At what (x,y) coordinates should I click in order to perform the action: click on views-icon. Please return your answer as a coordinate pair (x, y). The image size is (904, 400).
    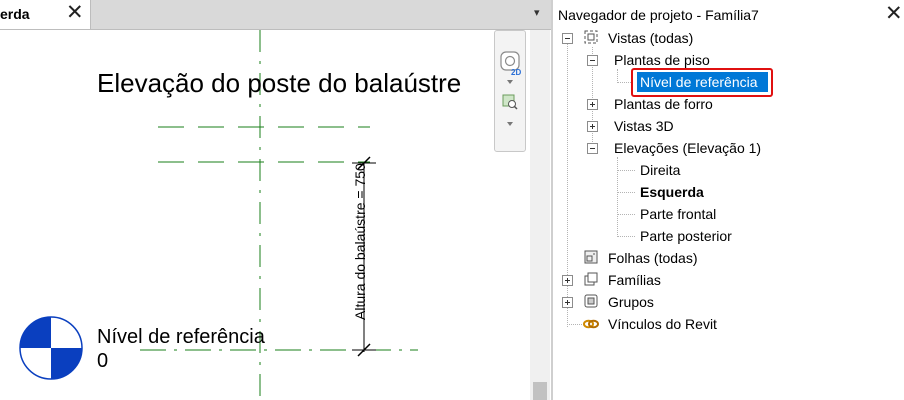
    Looking at the image, I should click on (591, 37).